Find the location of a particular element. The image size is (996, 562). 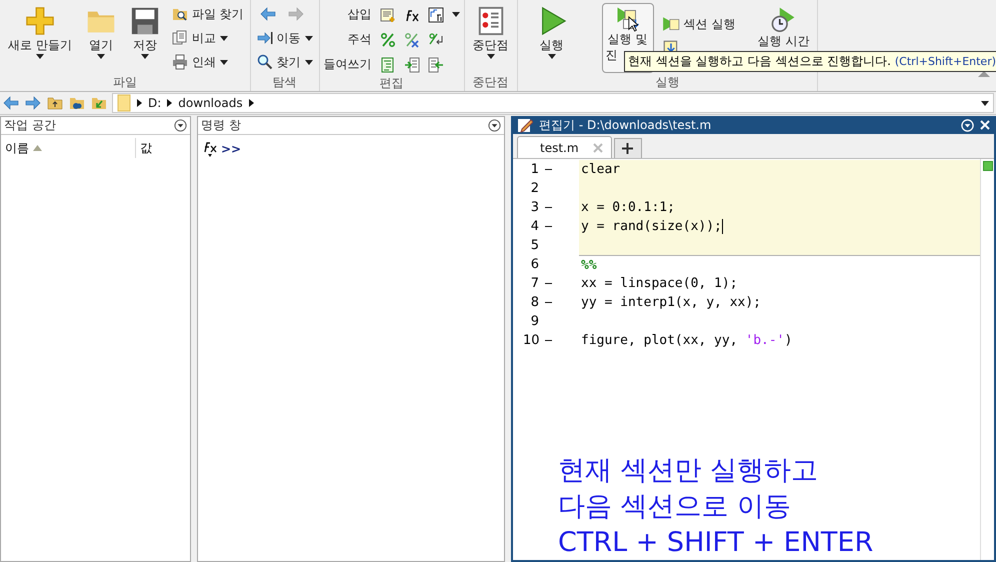

caption-text: 다음 섹션으로 이동 is located at coordinates (675, 507).